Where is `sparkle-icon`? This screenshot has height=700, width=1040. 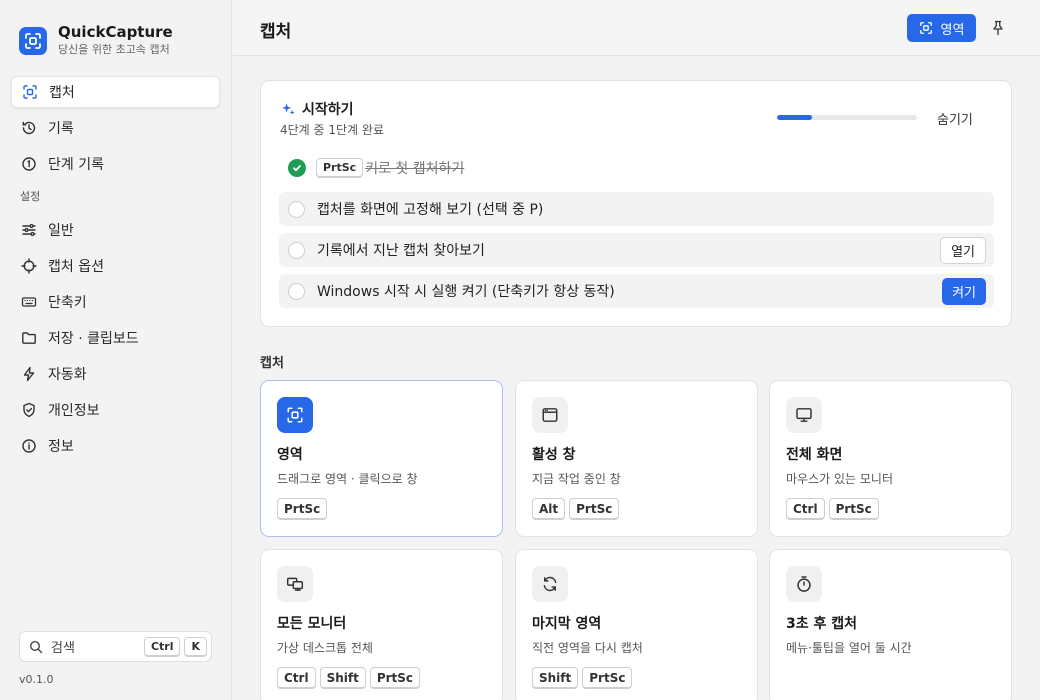 sparkle-icon is located at coordinates (288, 109).